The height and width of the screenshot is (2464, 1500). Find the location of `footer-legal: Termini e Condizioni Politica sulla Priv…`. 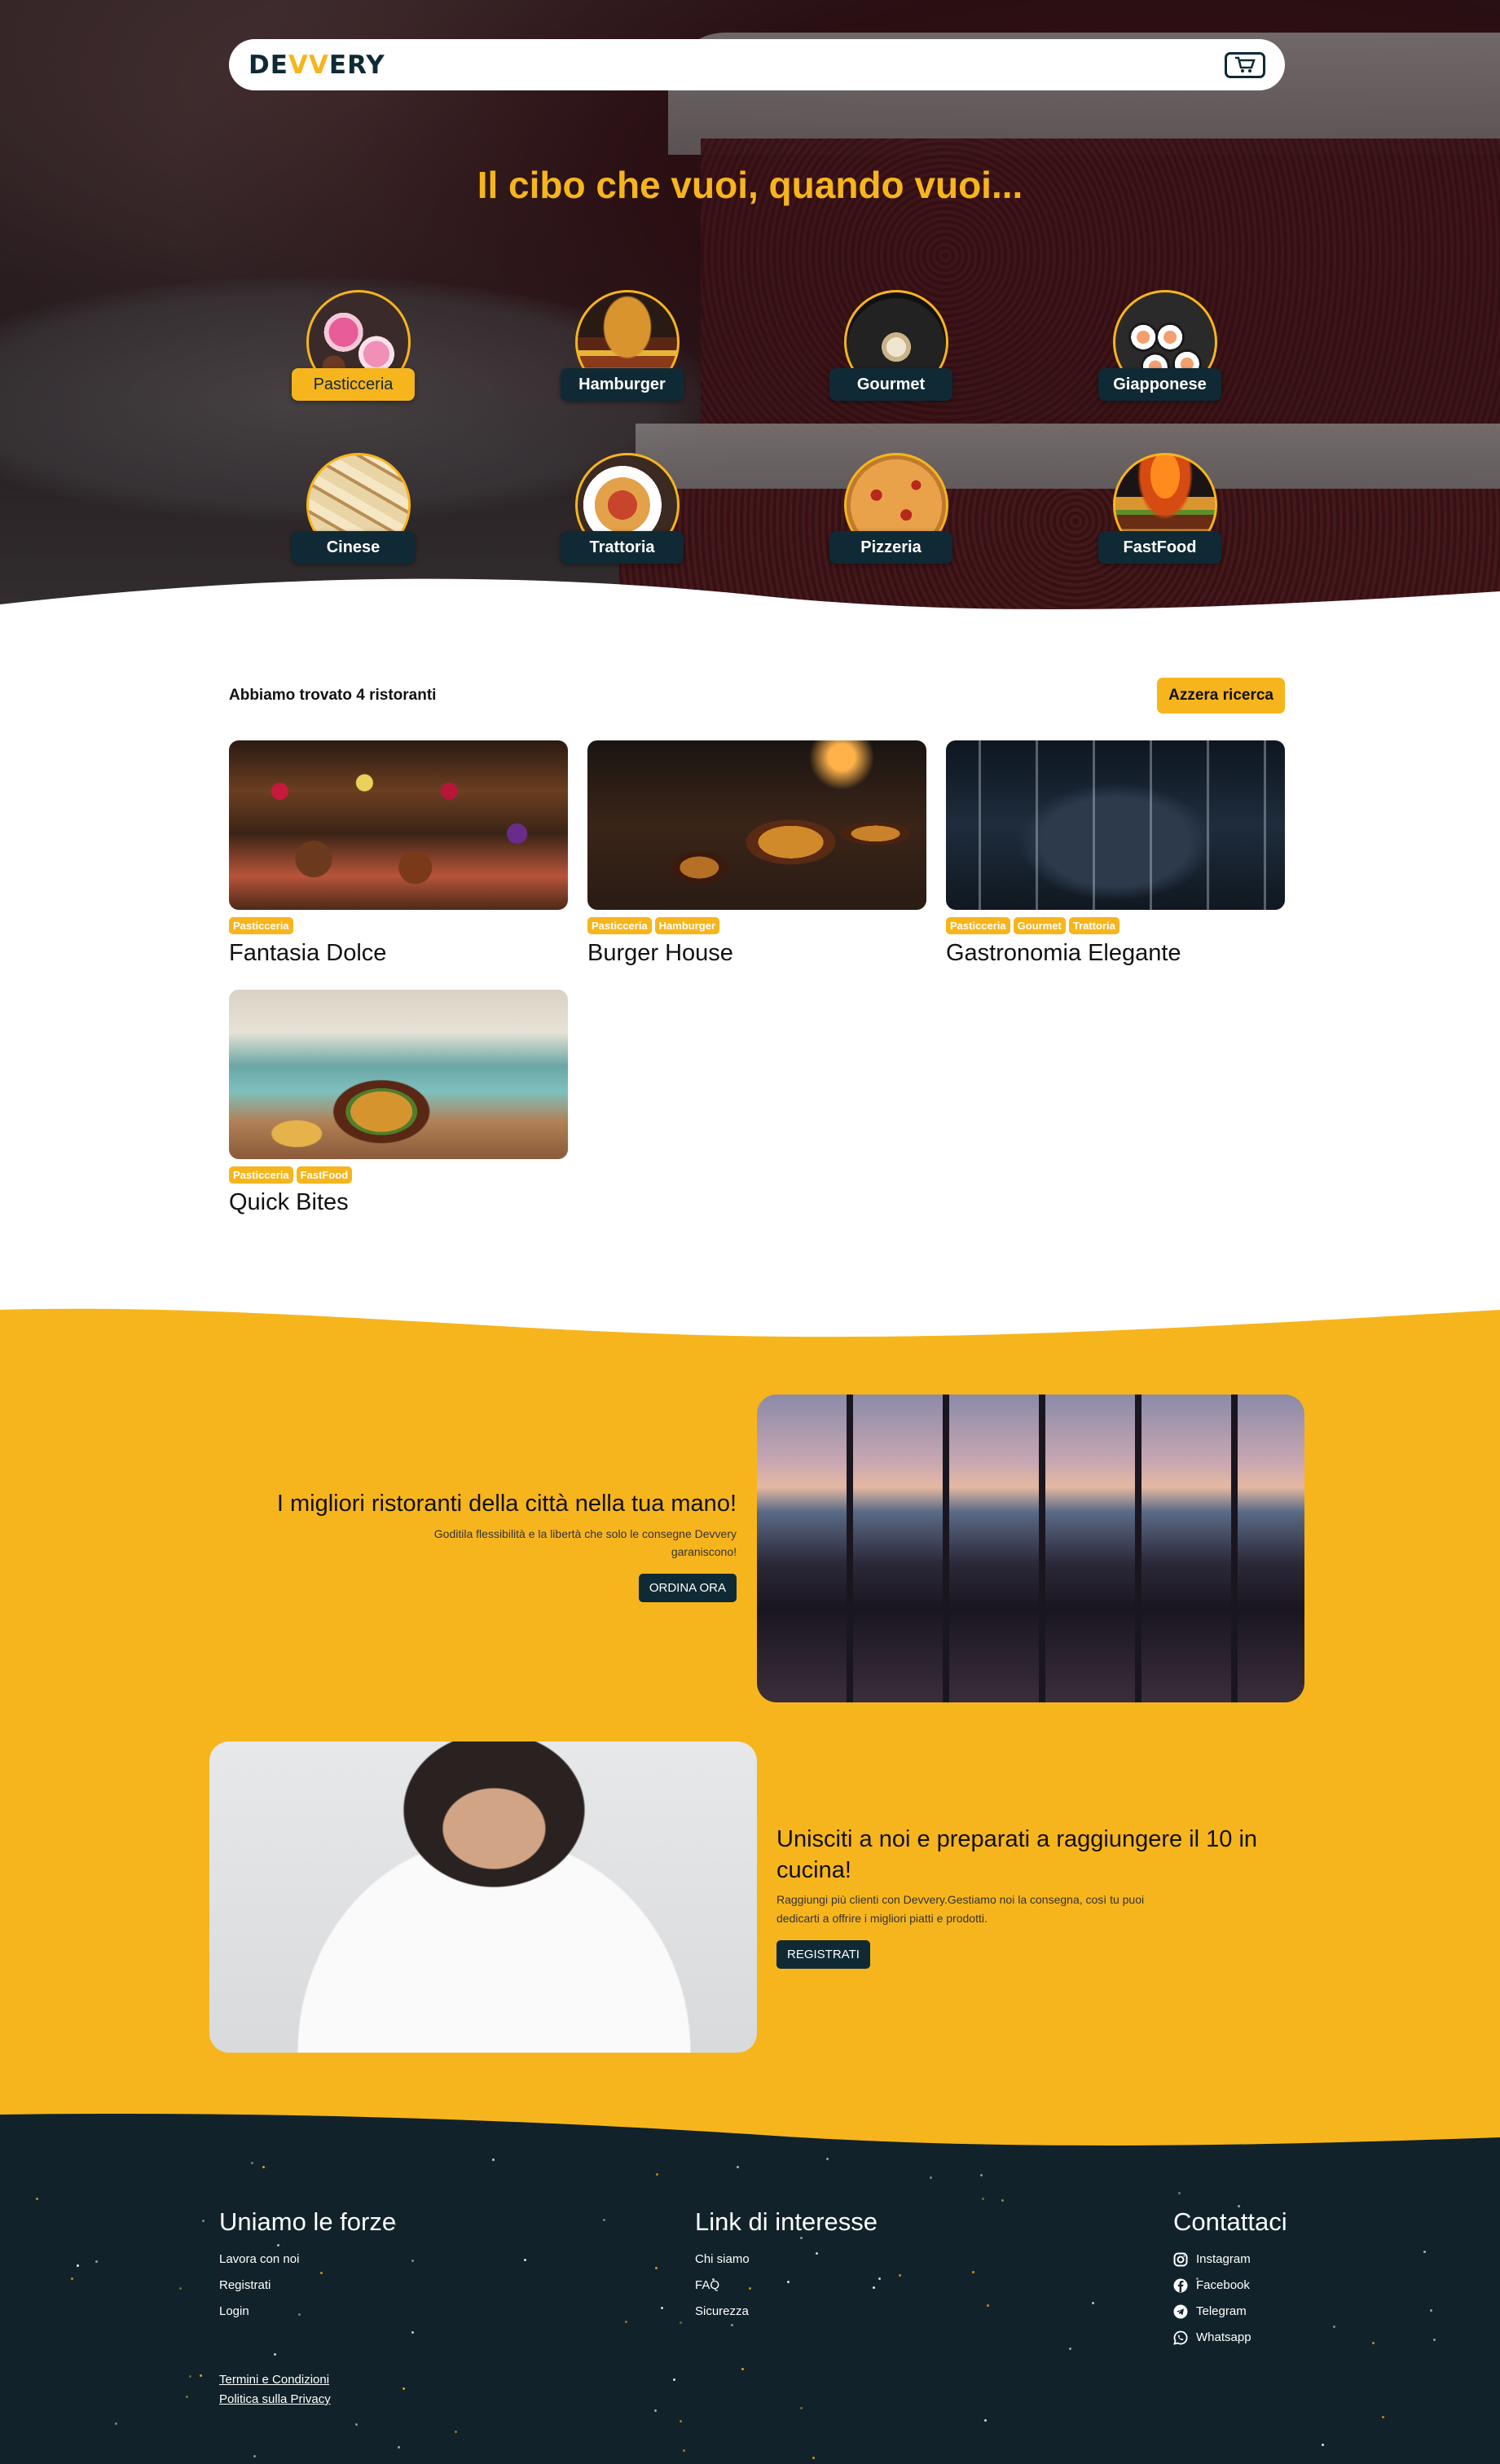

footer-legal: Termini e Condizioni Politica sulla Priv… is located at coordinates (275, 2389).